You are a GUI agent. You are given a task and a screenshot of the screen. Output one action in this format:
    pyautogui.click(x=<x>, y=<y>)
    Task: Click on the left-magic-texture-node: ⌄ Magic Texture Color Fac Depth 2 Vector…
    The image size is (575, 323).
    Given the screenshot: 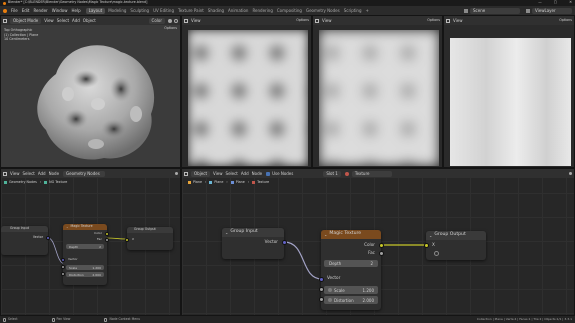 What is the action you would take?
    pyautogui.click(x=85, y=254)
    